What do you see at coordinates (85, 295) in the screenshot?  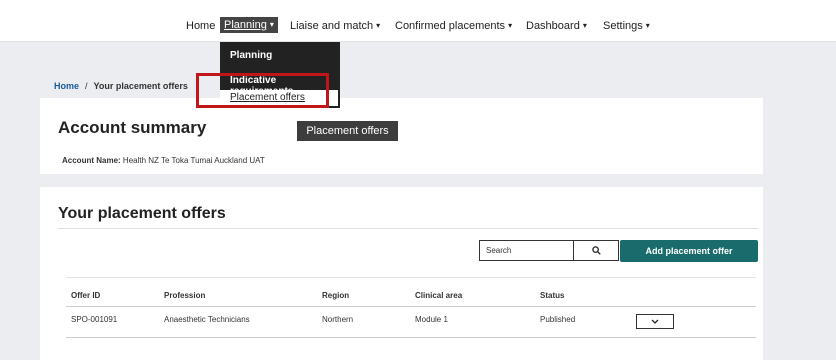 I see `column-offer-id: Offer ID` at bounding box center [85, 295].